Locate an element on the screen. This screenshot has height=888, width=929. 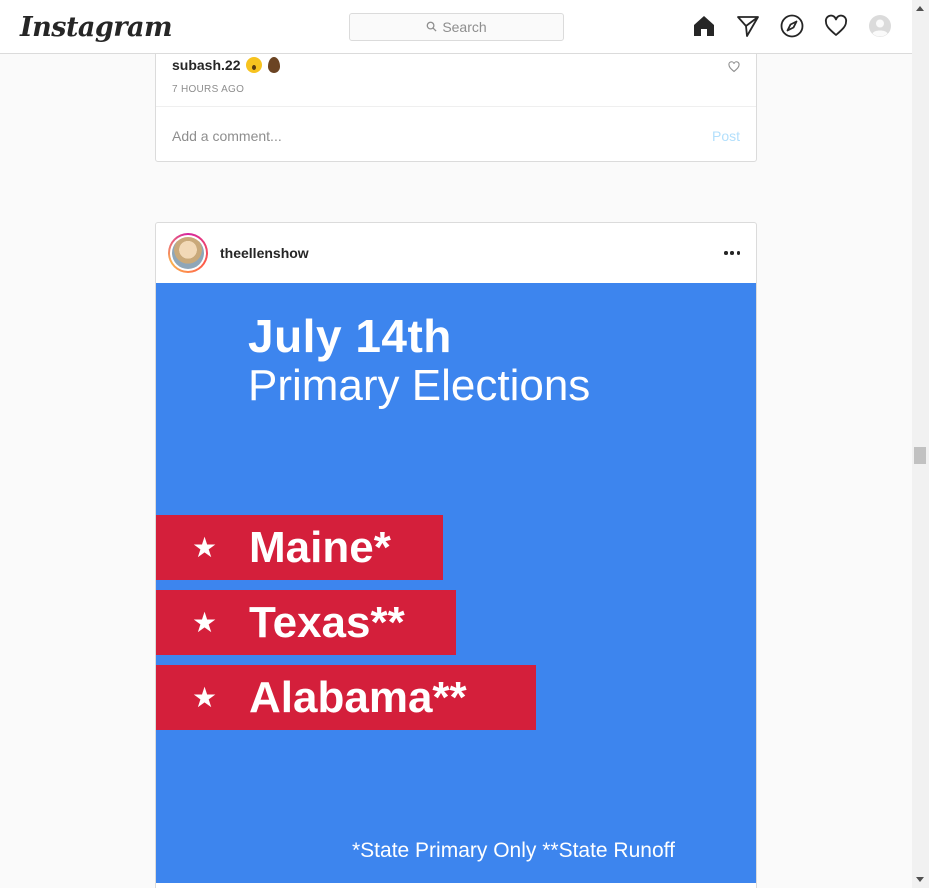
search-placeholder: Search is located at coordinates (464, 27).